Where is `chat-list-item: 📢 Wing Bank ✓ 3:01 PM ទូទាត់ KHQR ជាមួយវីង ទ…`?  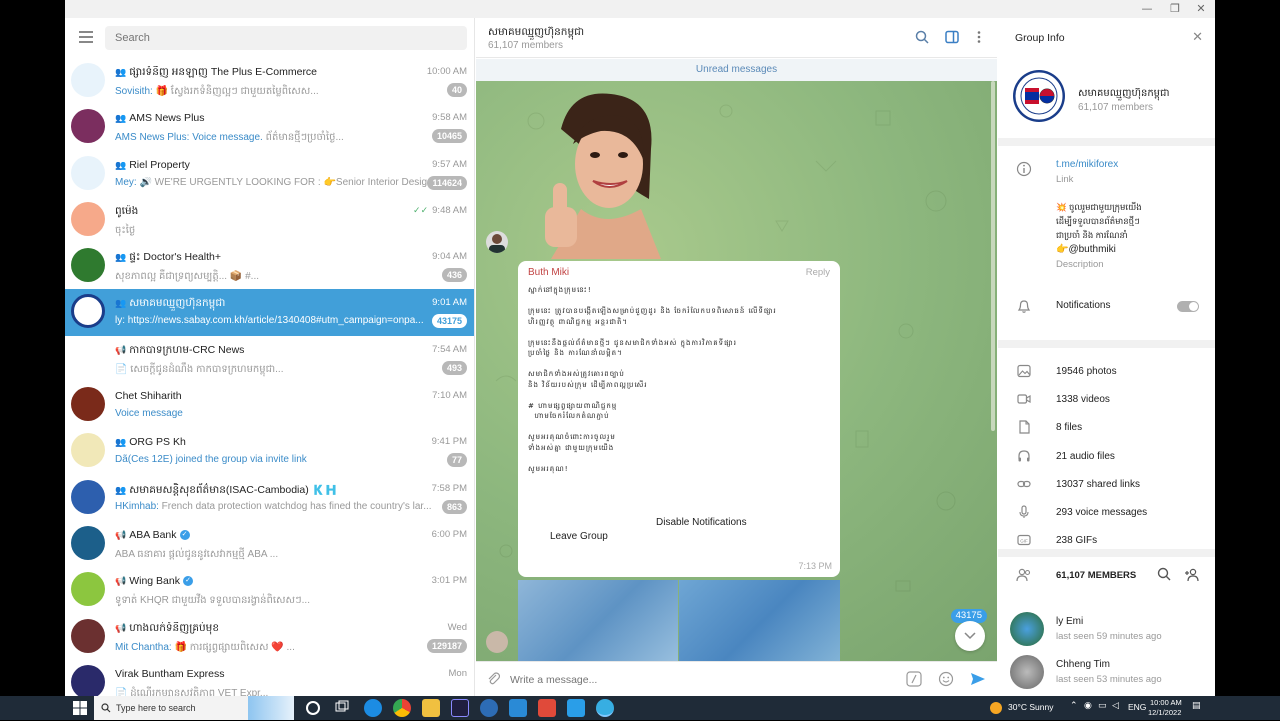
chat-list-item: 📢 Wing Bank ✓ 3:01 PM ទូទាត់ KHQR ជាមួយវីង ទ… is located at coordinates (269, 590).